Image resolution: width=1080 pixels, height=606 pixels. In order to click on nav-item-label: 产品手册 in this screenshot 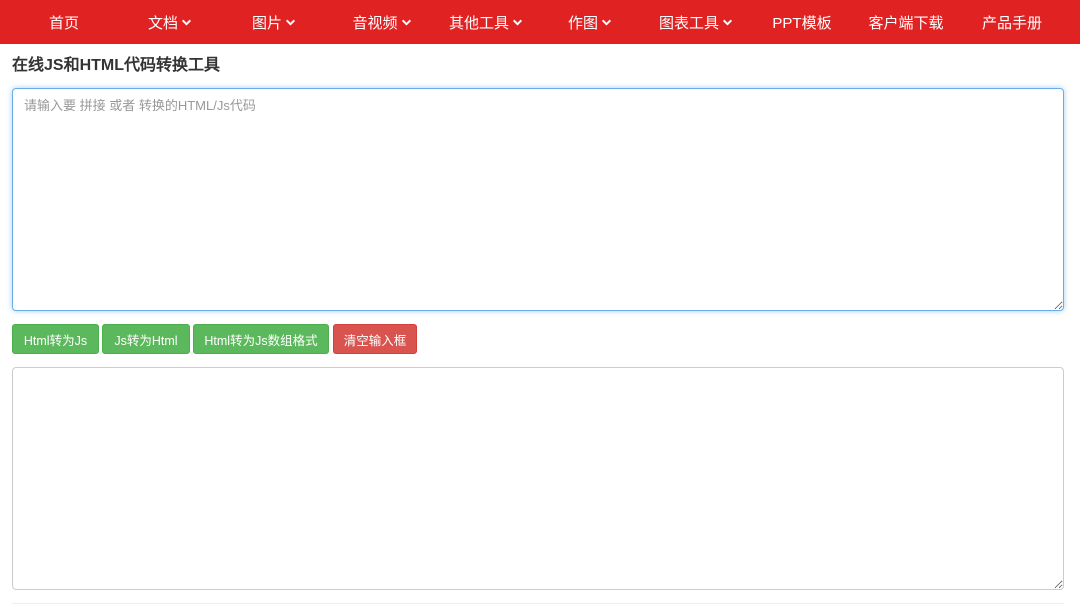, I will do `click(1011, 23)`.